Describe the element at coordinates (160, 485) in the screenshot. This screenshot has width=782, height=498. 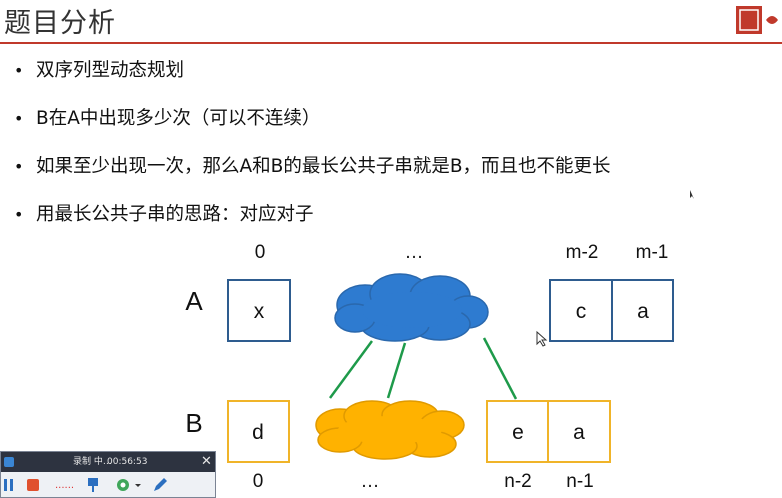
I see `pen-icon` at that location.